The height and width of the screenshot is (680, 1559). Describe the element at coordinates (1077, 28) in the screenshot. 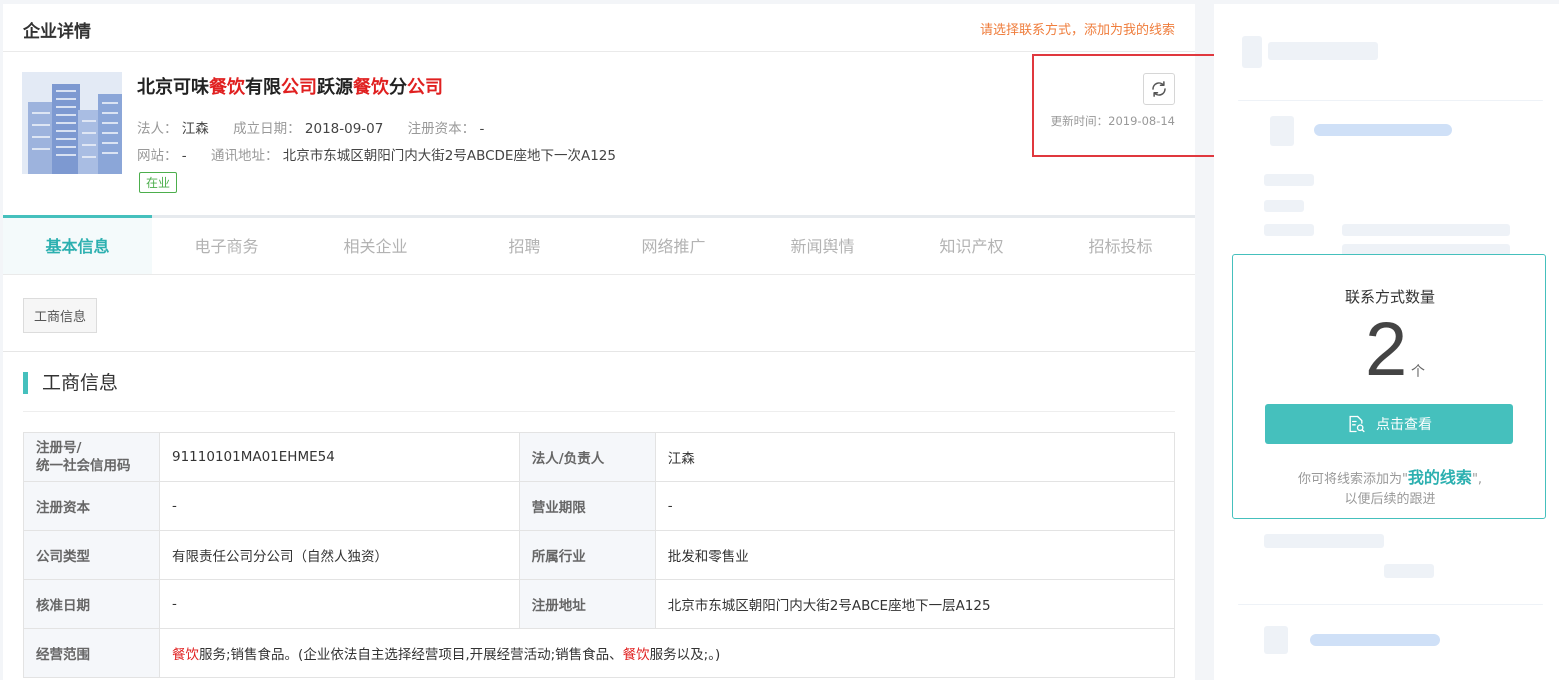

I see `add-lead-link: 请选择联系方式，添加为我的线索` at that location.